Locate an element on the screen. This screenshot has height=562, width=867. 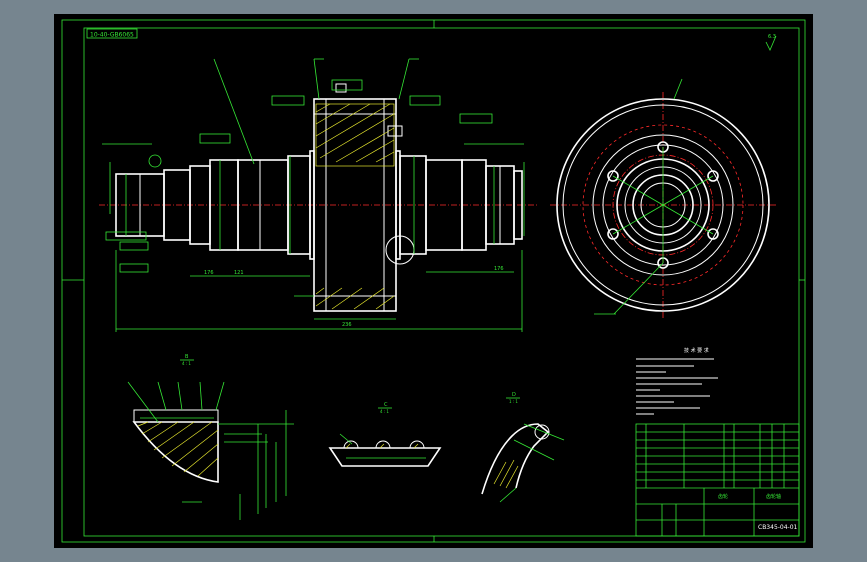
flange-end-view is located at coordinates (663, 198).